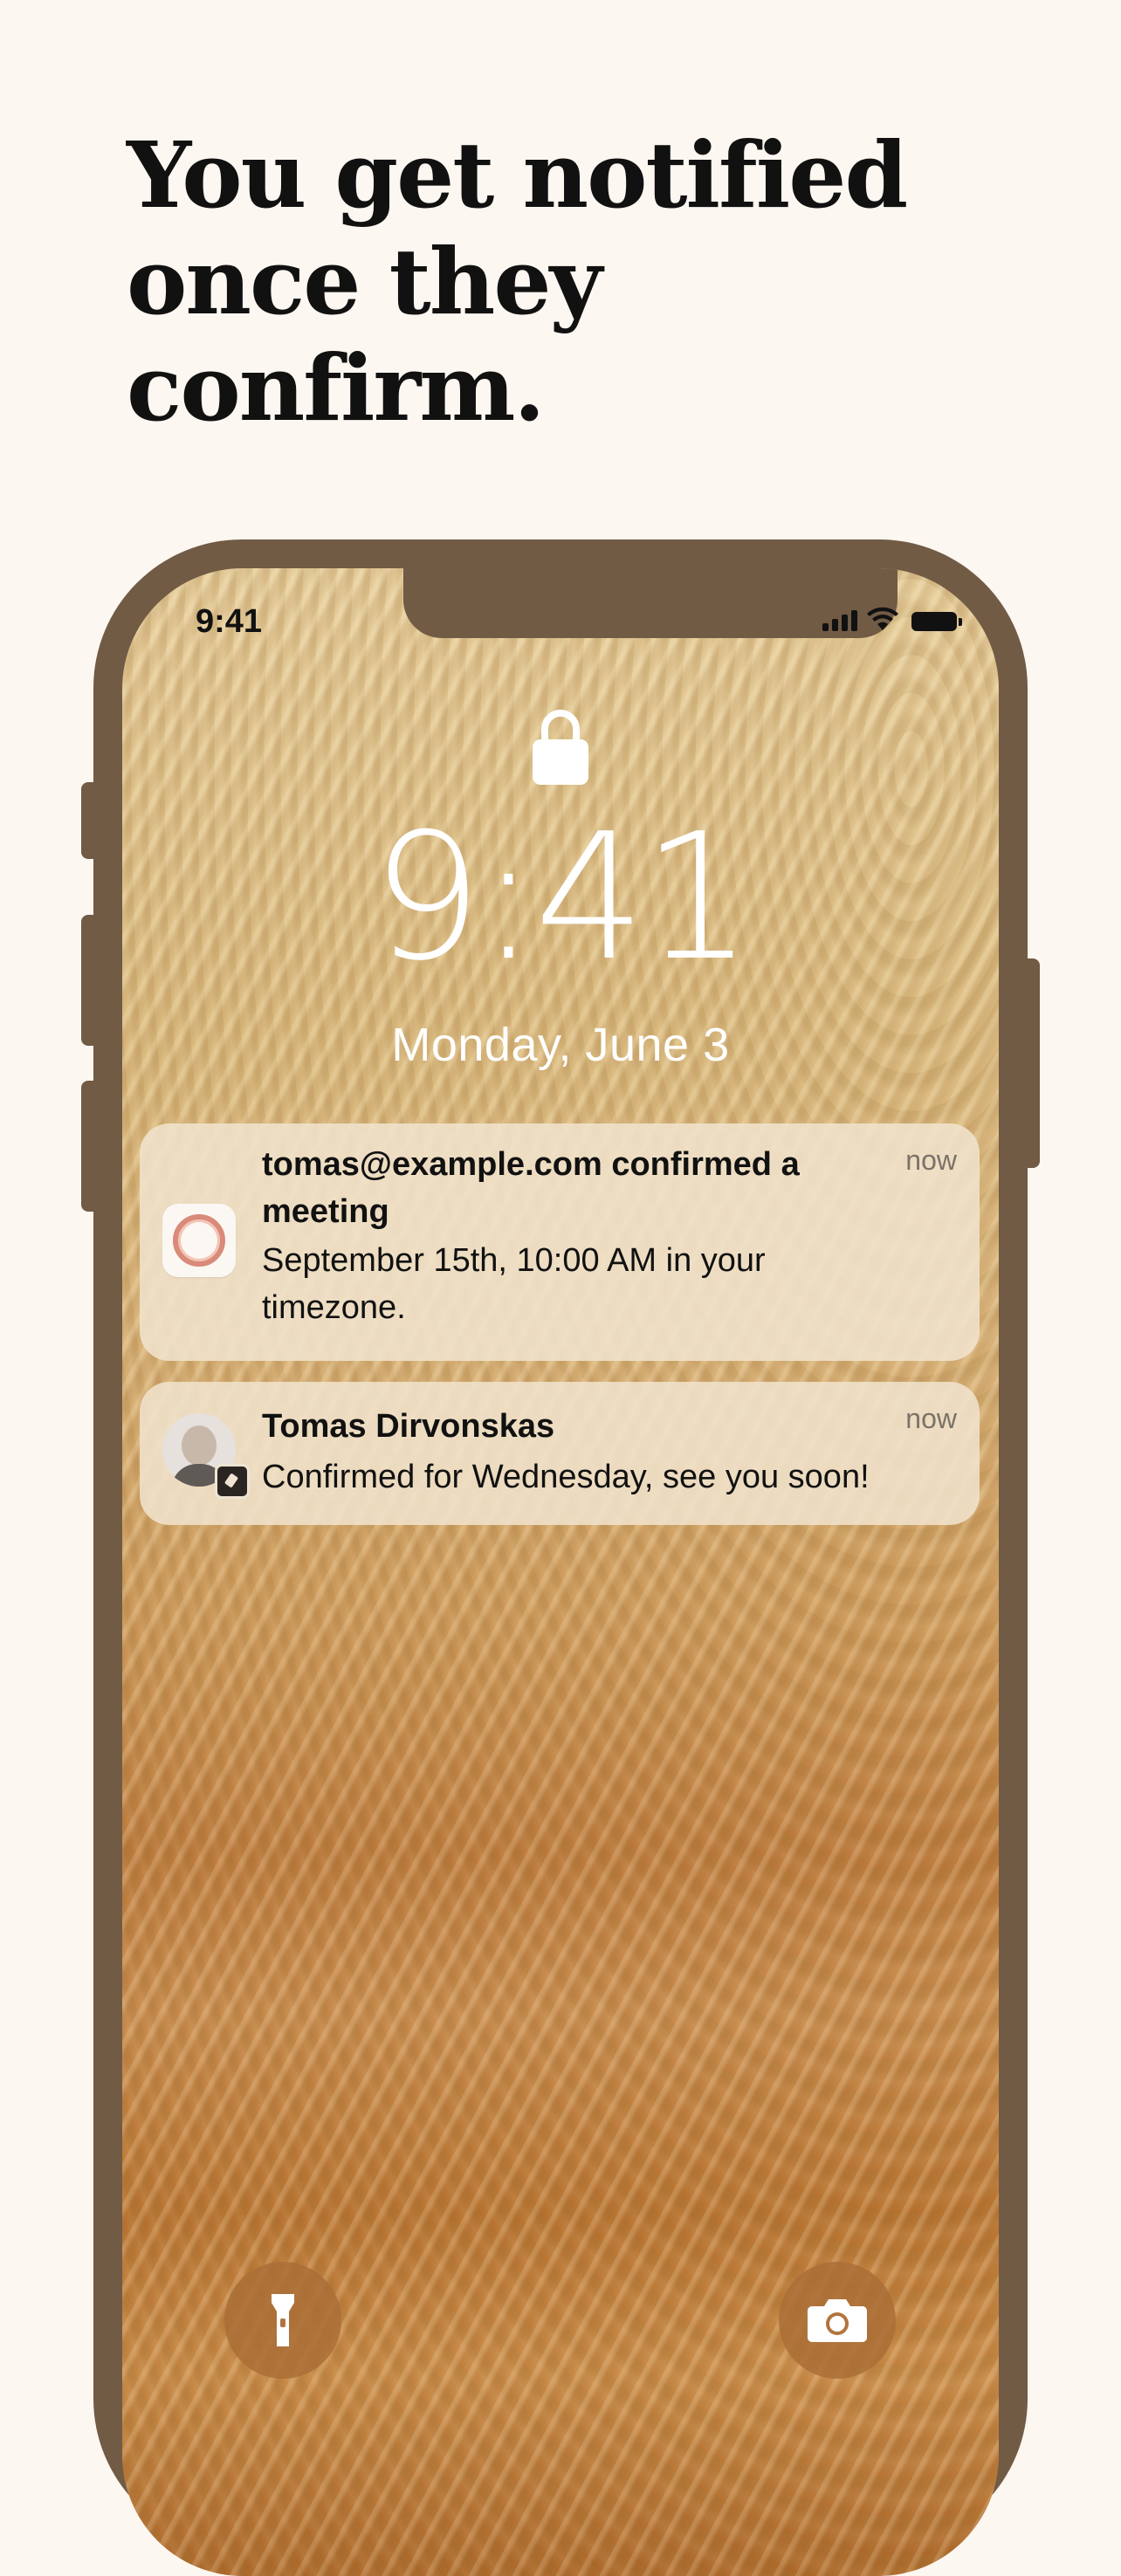 This screenshot has width=1121, height=2576. I want to click on side-button, so click(1033, 1063).